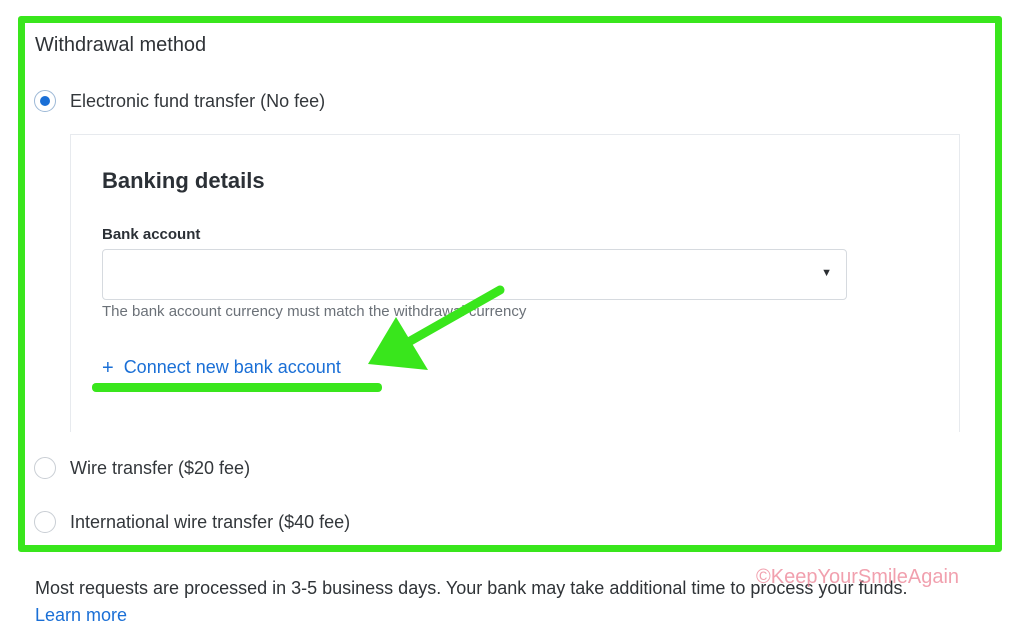  I want to click on radio-checked-icon, so click(45, 101).